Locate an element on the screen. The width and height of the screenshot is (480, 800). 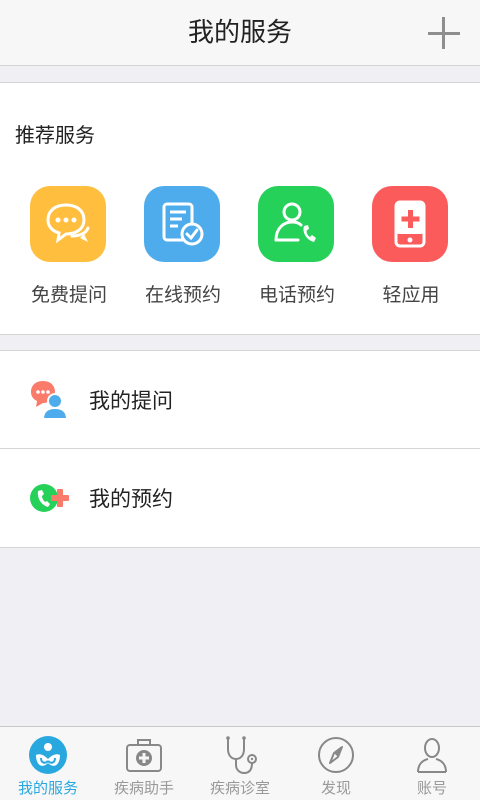
tab-label: 疾病助手 is located at coordinates (143, 788).